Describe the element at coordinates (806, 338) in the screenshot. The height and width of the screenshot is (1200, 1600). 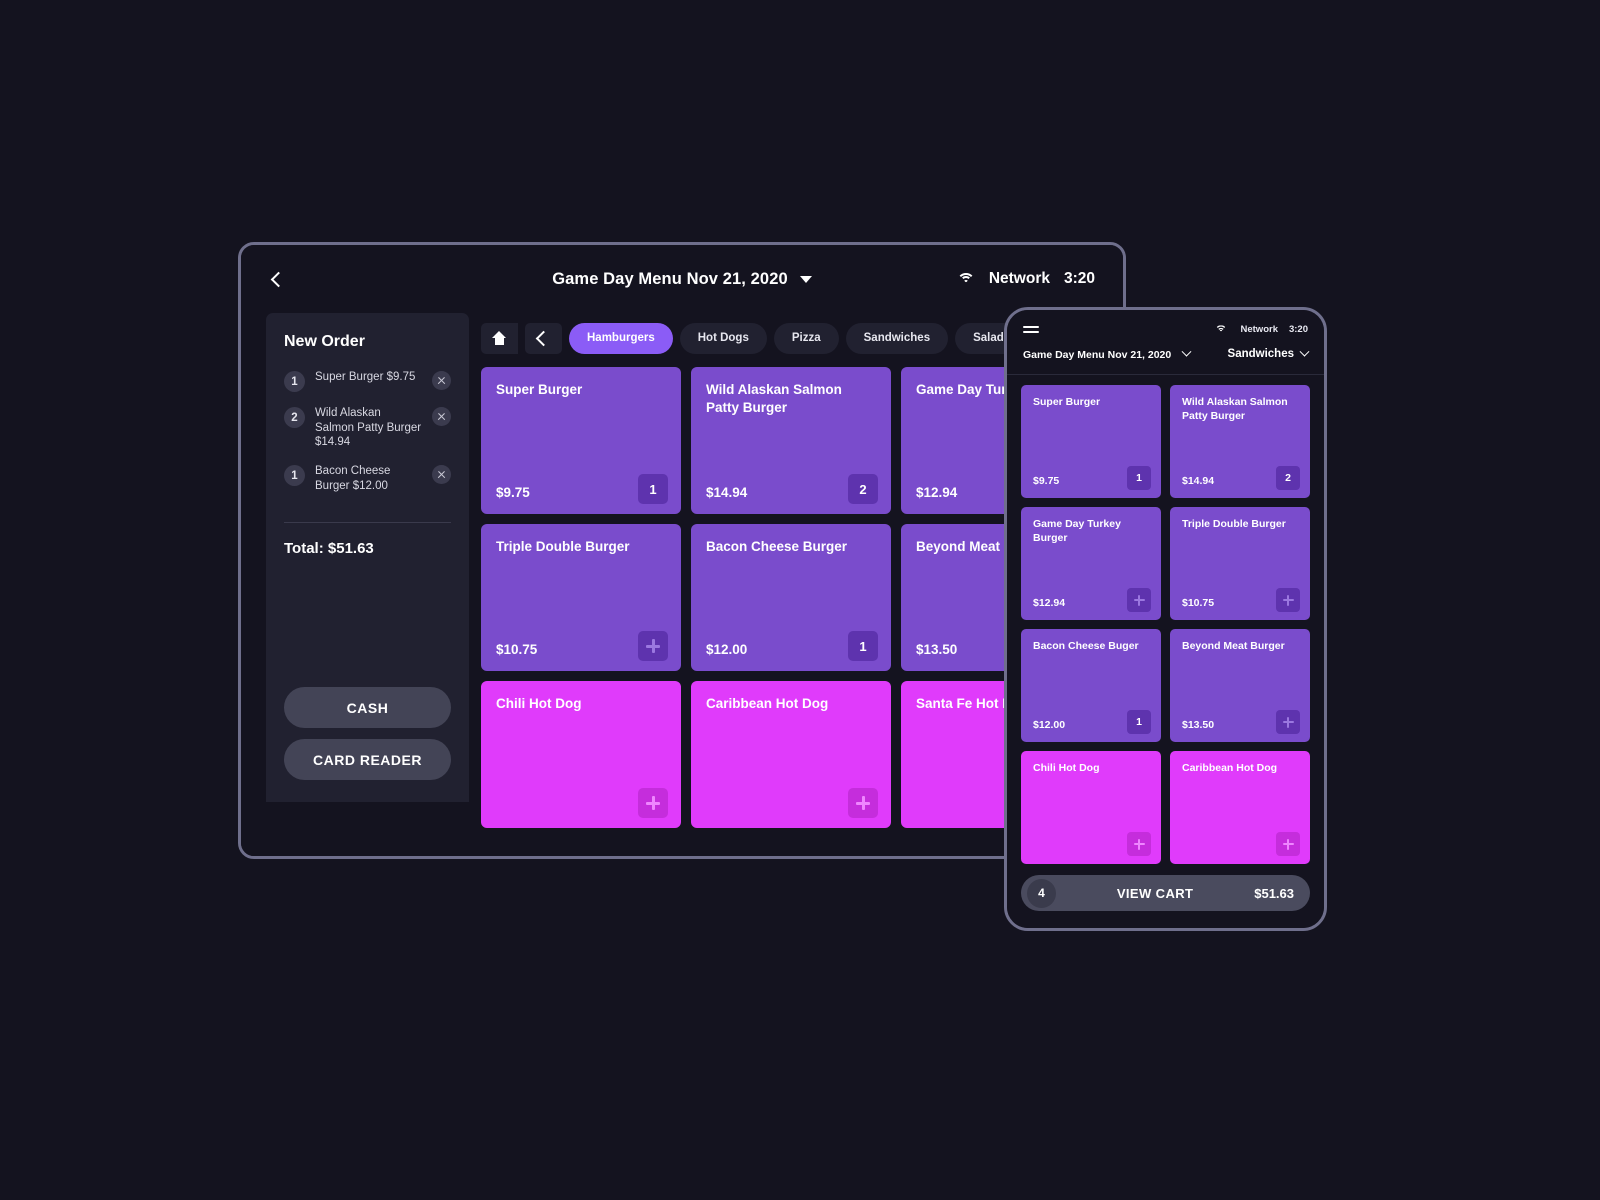
I see `tab-pizza: Pizza` at that location.